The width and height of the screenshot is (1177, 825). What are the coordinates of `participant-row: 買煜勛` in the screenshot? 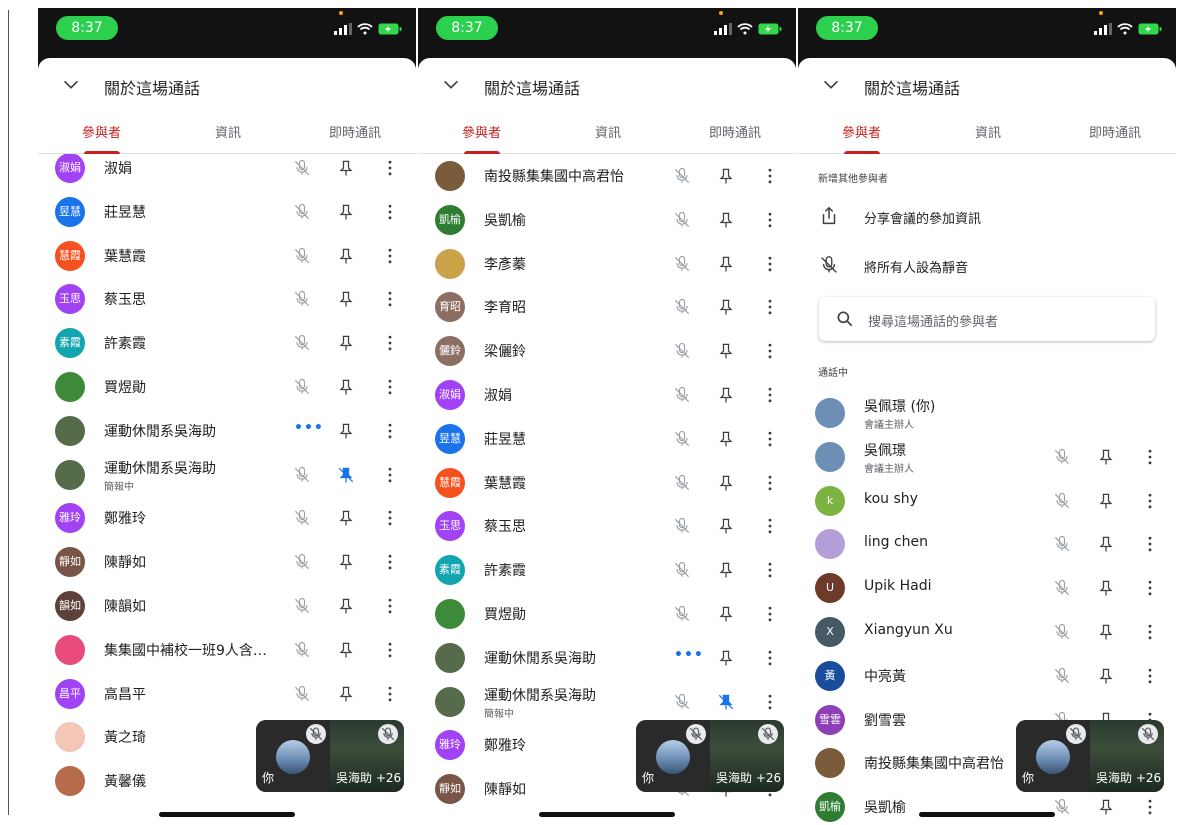 It's located at (227, 387).